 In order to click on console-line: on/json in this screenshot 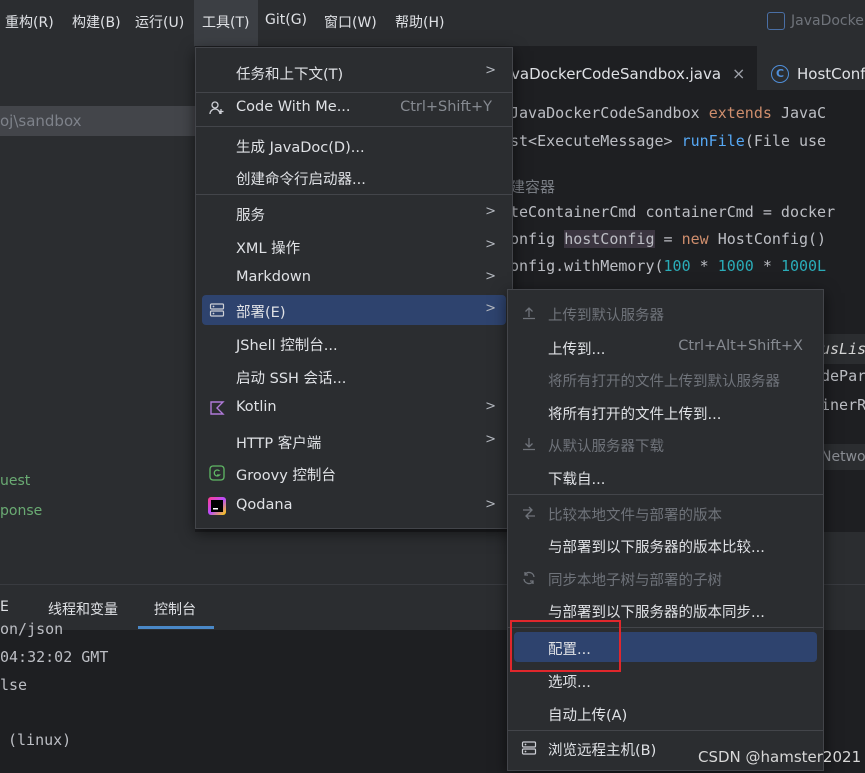, I will do `click(32, 629)`.